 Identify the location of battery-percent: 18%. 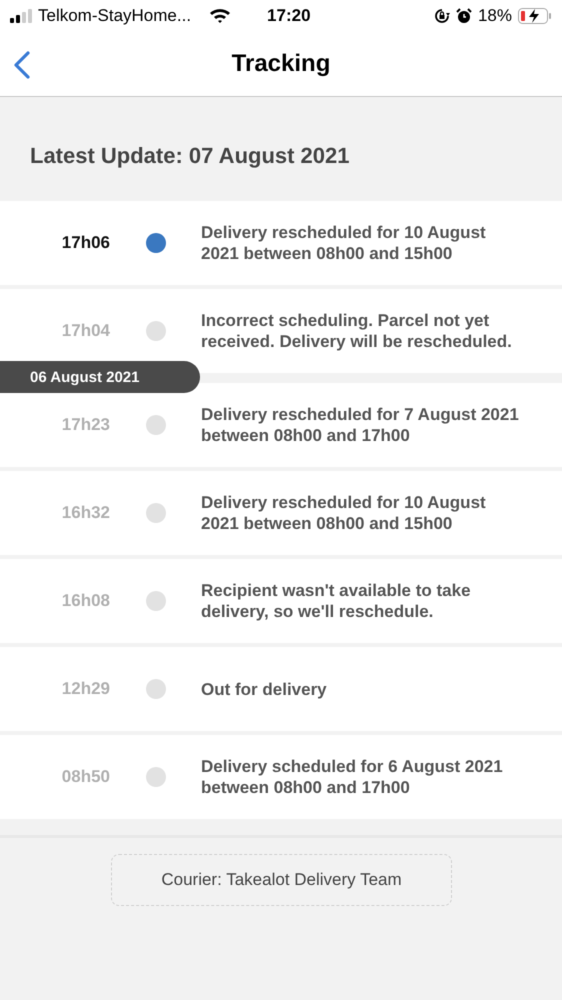
(495, 16).